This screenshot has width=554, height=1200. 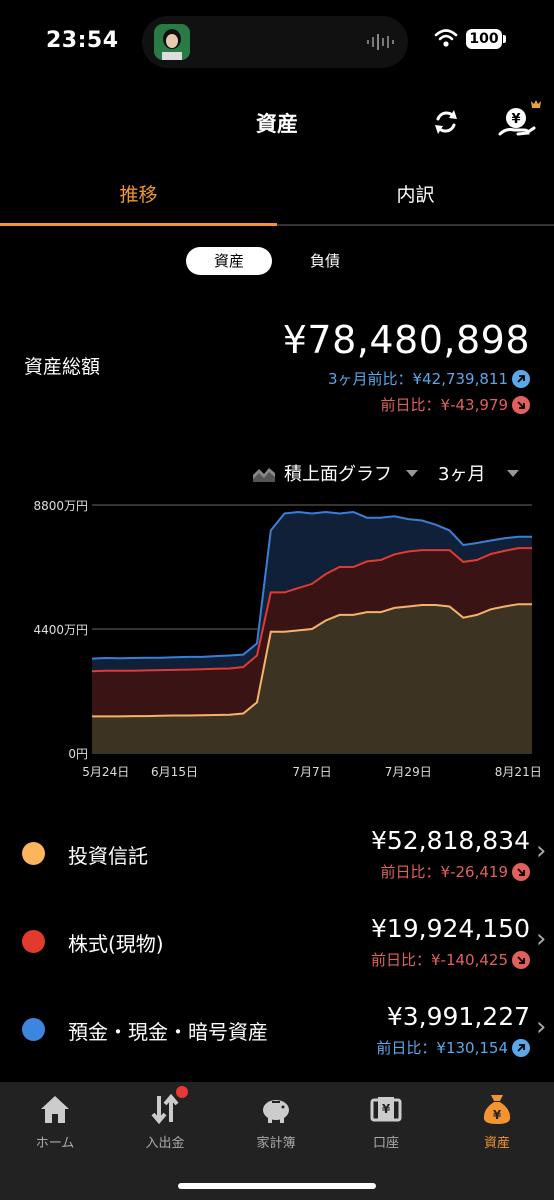 I want to click on money-bag-icon: ¥, so click(x=497, y=1109).